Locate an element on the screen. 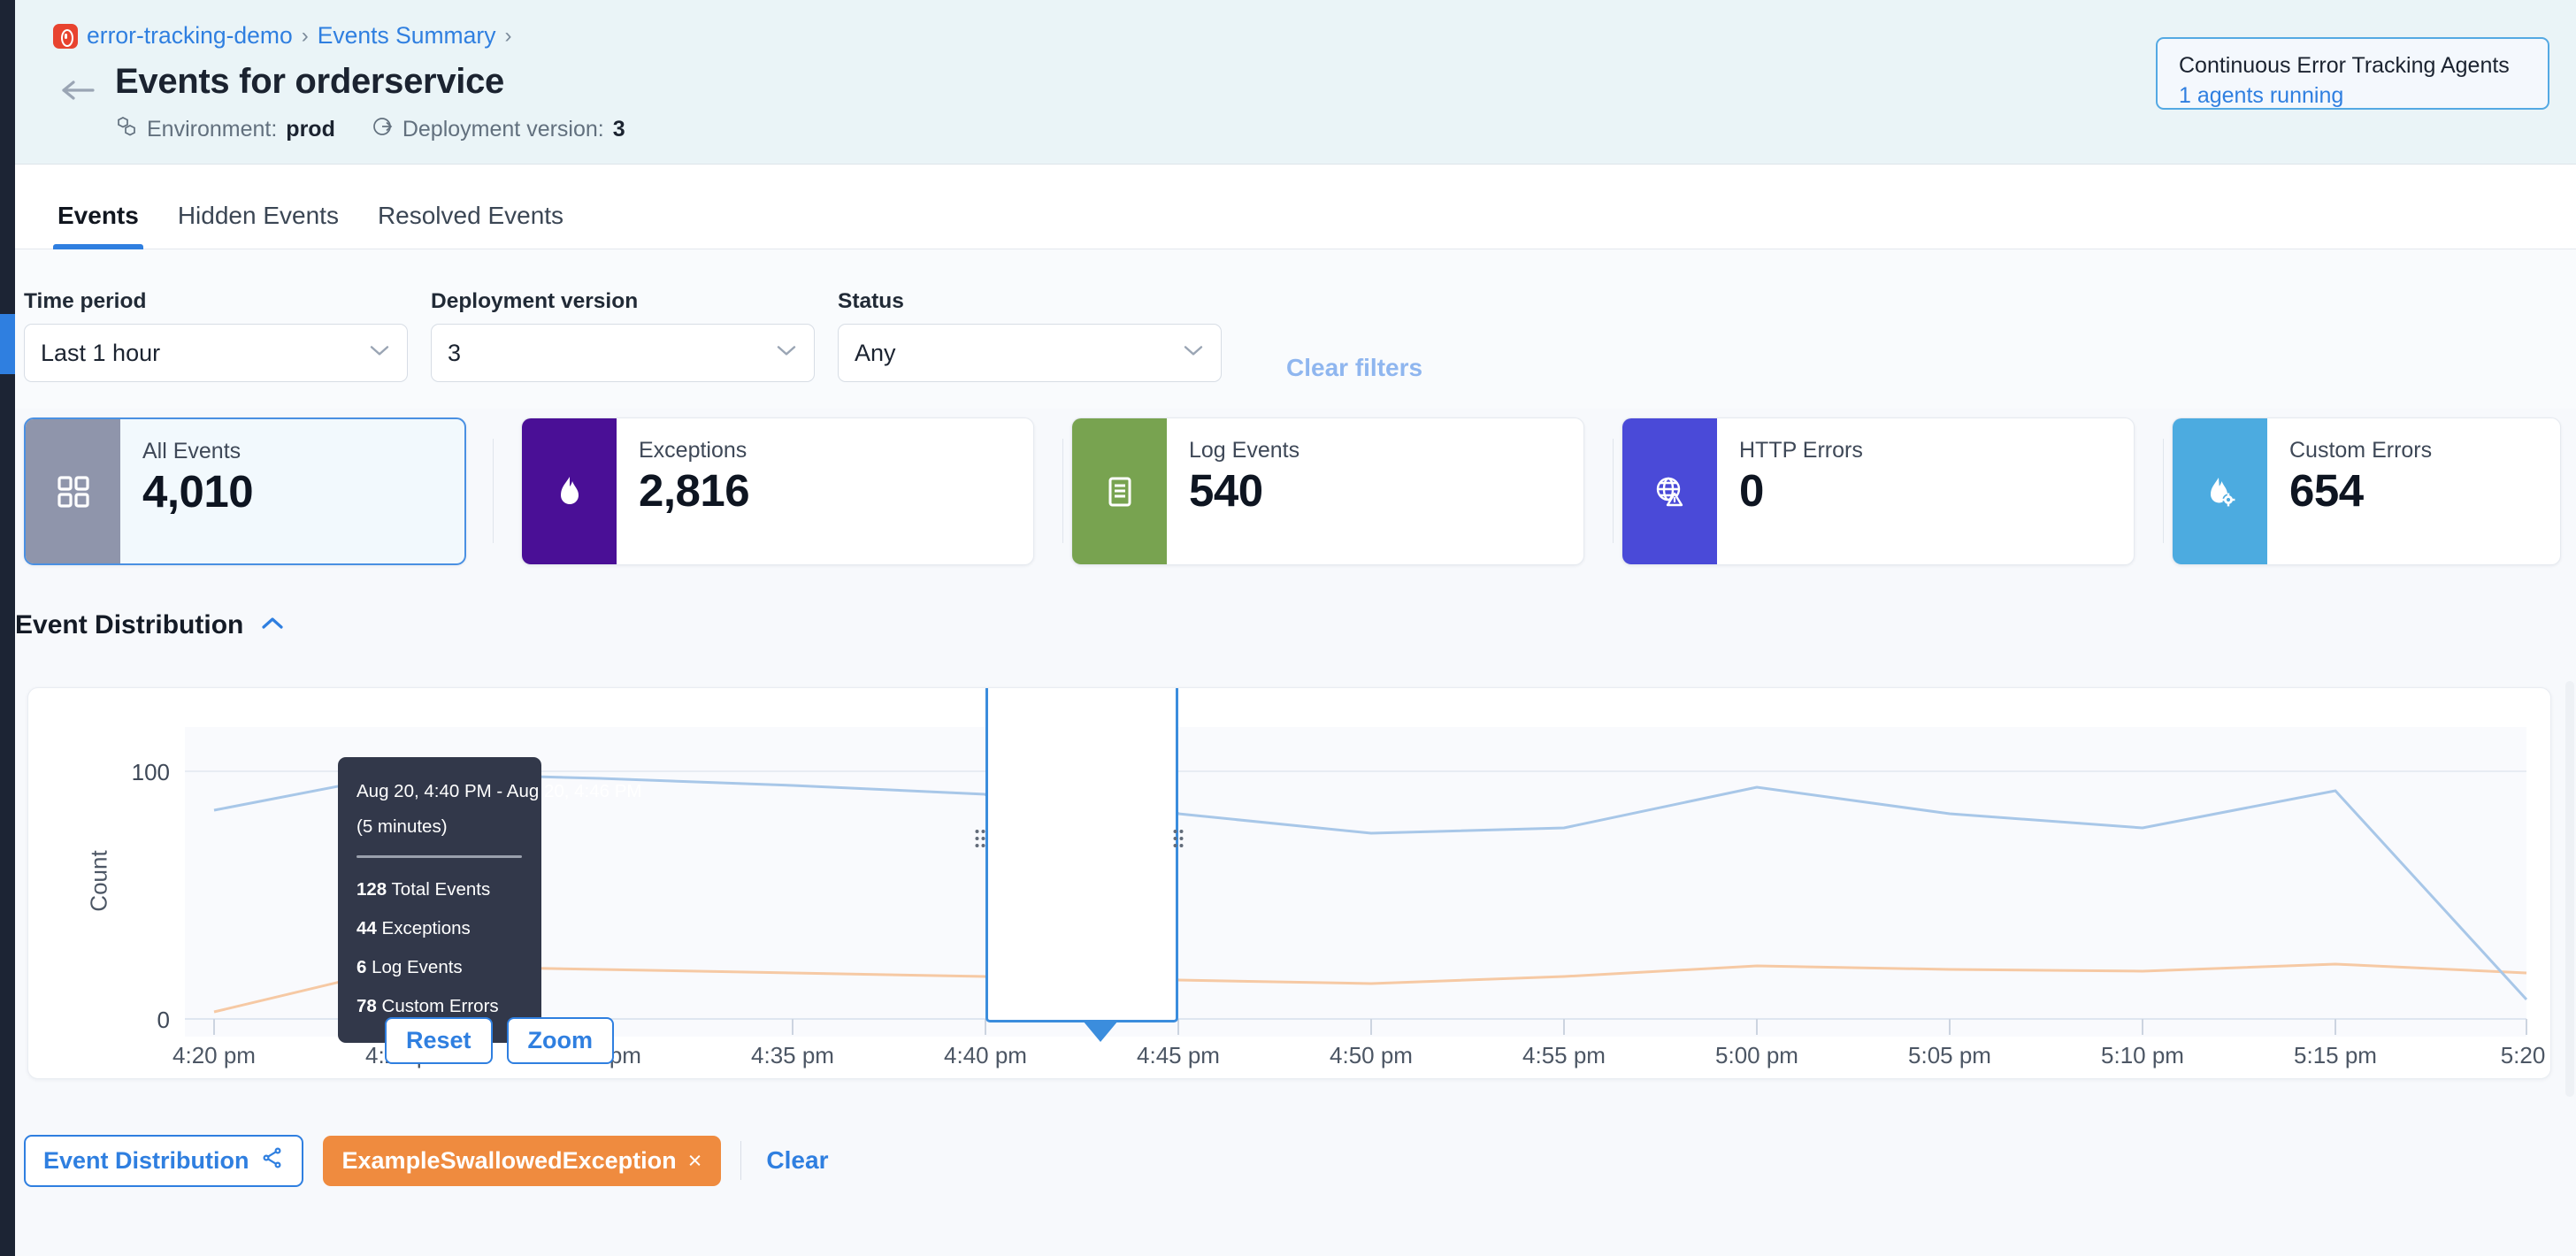 Image resolution: width=2576 pixels, height=1256 pixels. header-meta-row: Environment: prod Deployment version: 3 is located at coordinates (370, 130).